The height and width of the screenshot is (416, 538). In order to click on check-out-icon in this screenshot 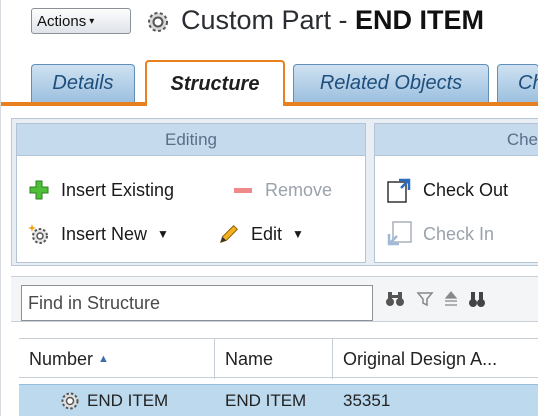, I will do `click(400, 190)`.